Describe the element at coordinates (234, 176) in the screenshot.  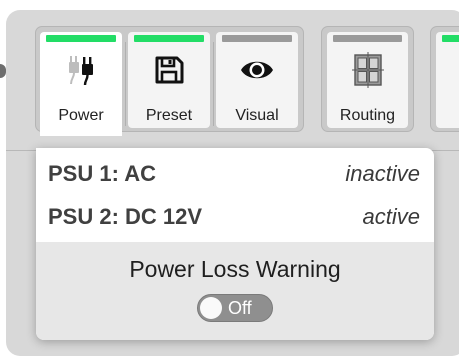
I see `psu-row: PSU 1: AC inactive` at that location.